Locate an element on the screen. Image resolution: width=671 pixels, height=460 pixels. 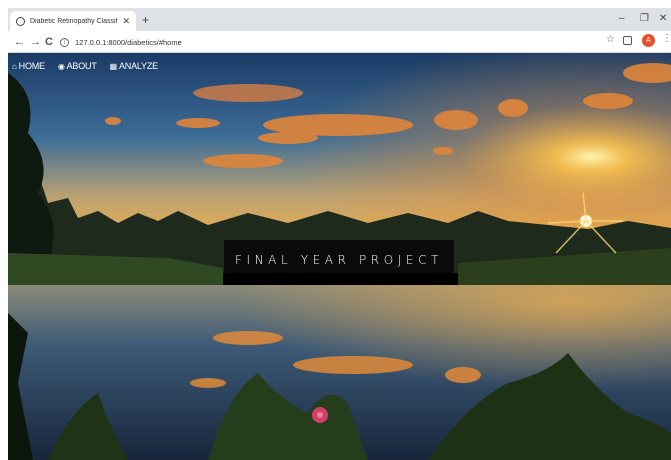
tab-close-icon: ✕ is located at coordinates (126, 21).